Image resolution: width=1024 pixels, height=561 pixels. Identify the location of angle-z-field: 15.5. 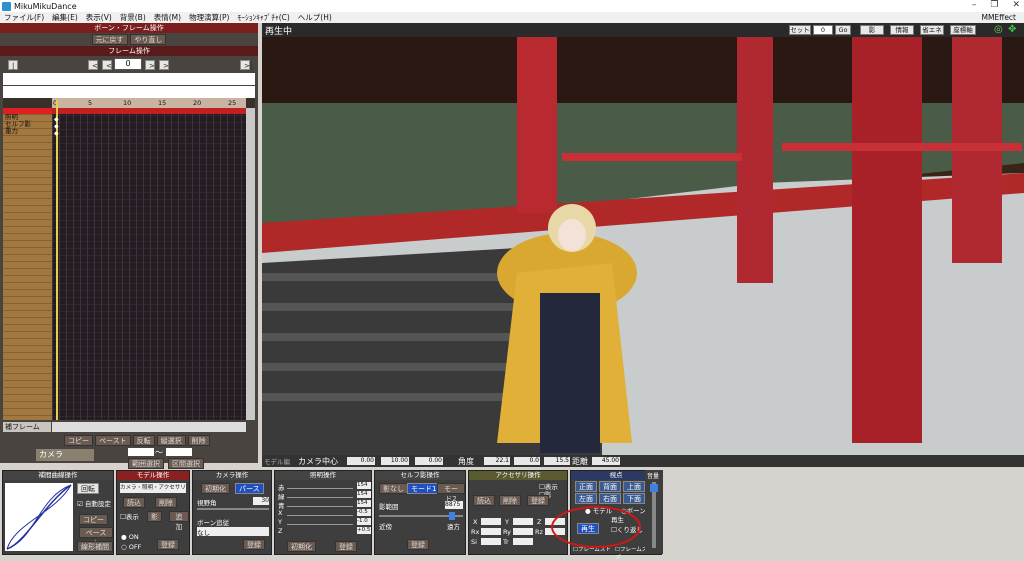
(557, 461).